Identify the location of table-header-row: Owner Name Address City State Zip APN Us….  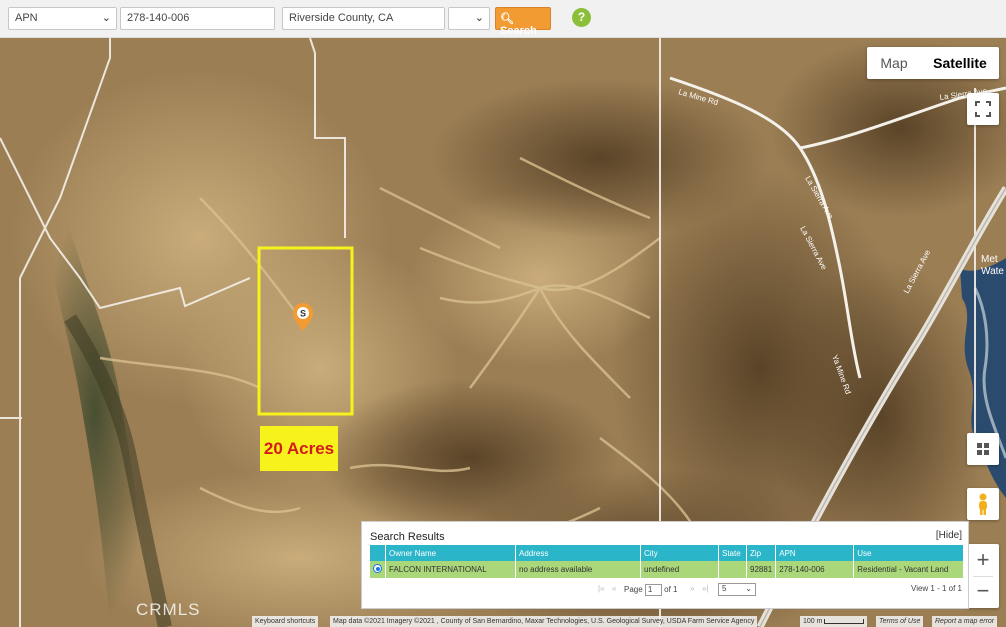
(667, 553).